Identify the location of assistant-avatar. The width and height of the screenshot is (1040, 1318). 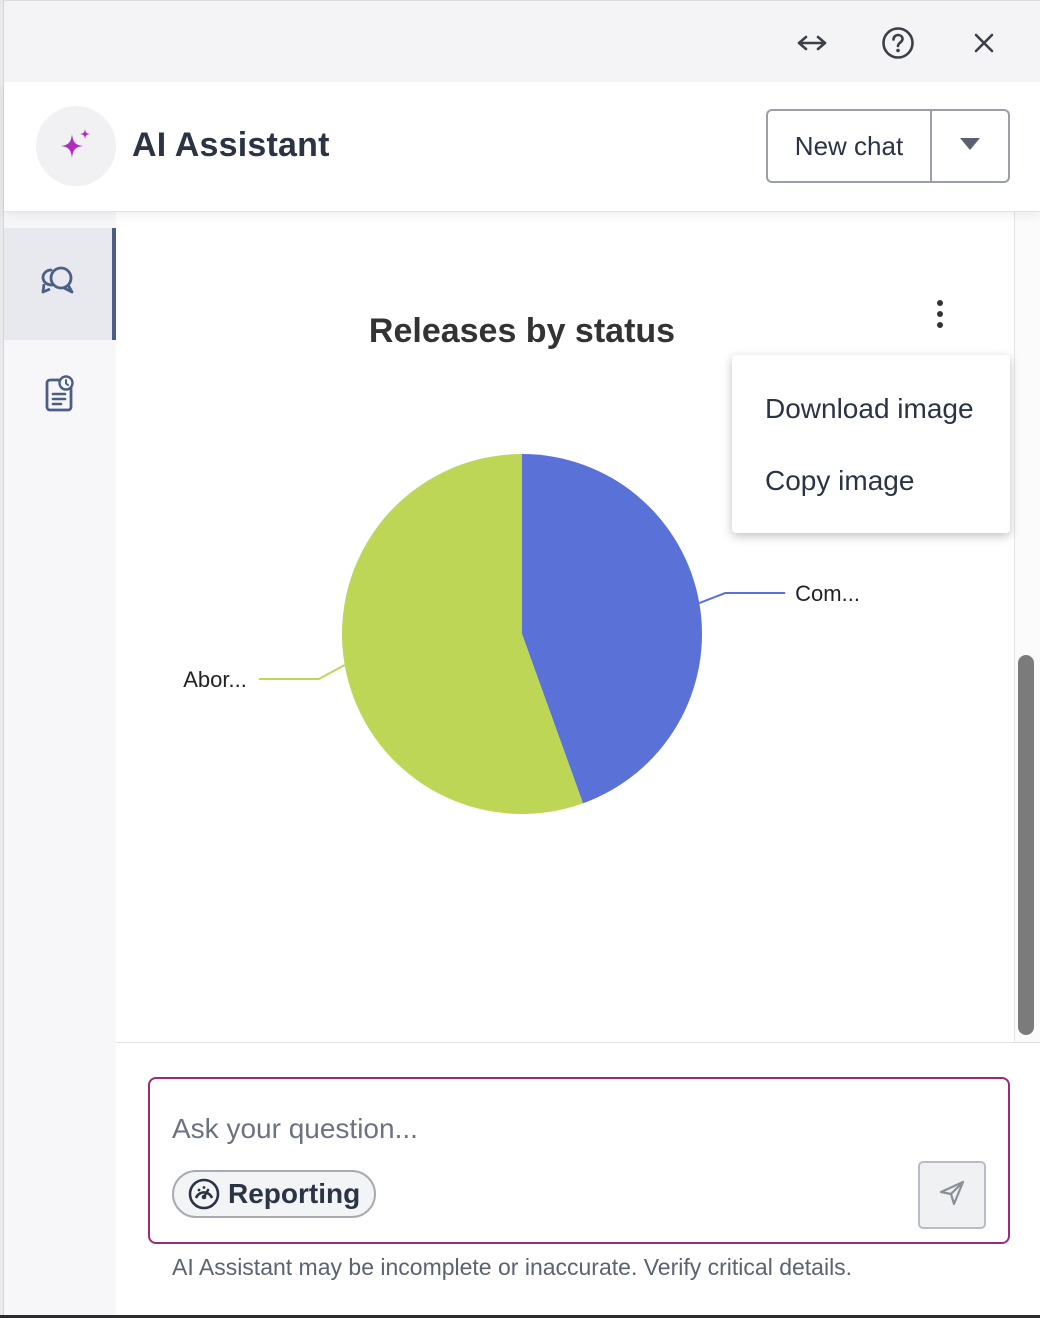
(76, 146).